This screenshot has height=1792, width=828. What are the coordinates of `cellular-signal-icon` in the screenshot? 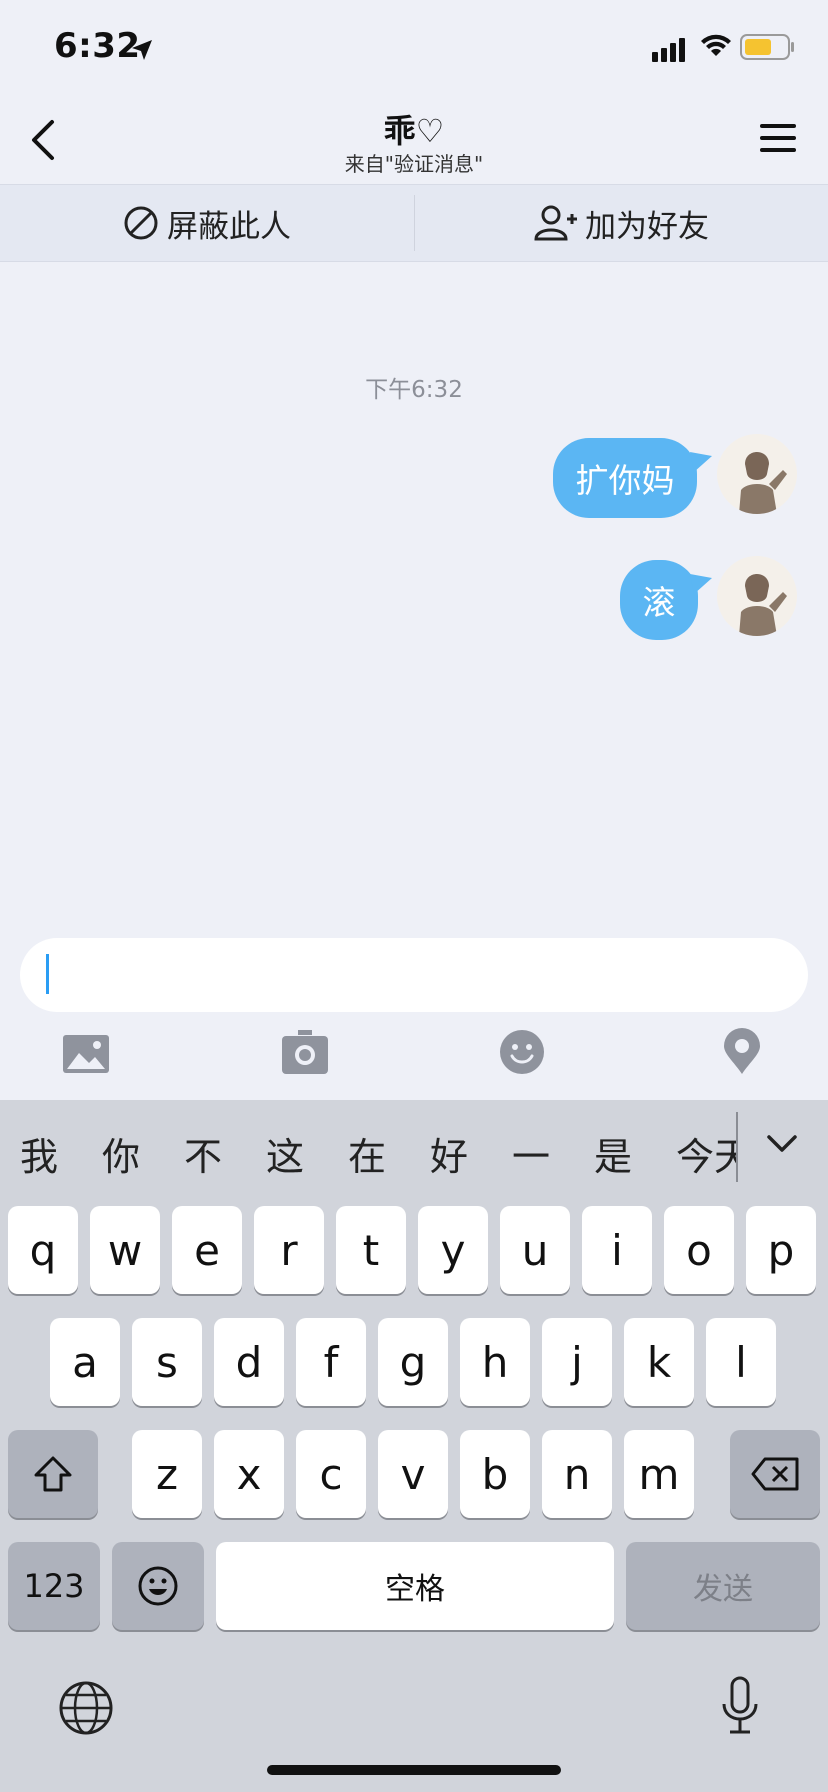 It's located at (668, 50).